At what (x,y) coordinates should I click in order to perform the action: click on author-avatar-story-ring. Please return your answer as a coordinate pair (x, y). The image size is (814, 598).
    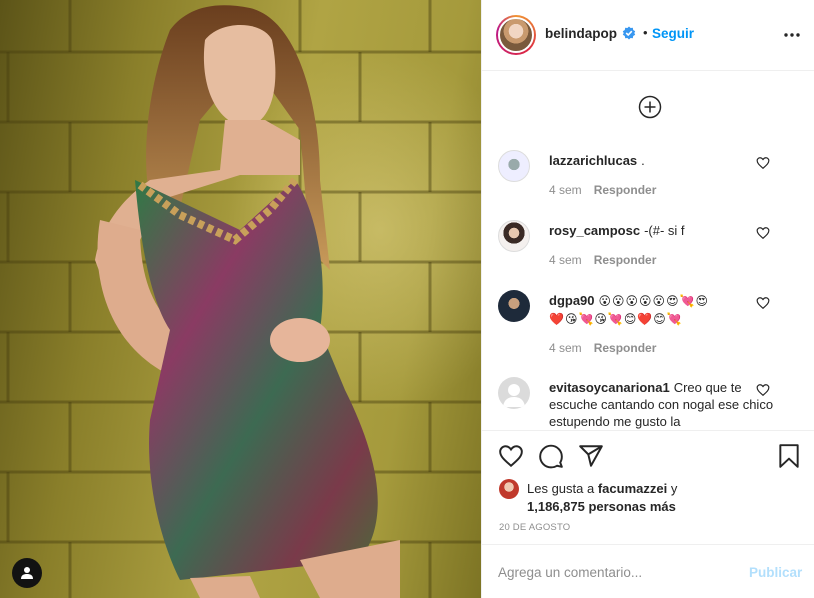
    Looking at the image, I should click on (516, 35).